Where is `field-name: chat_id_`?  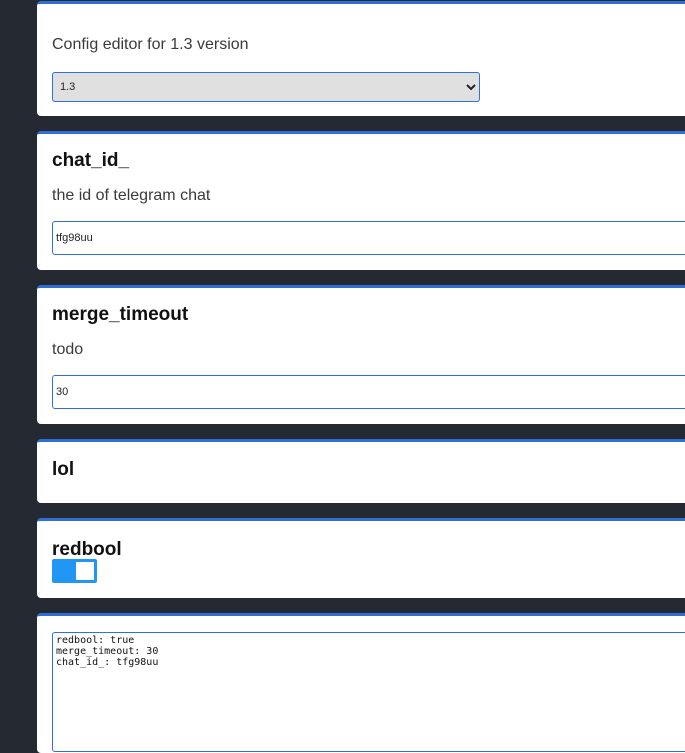
field-name: chat_id_ is located at coordinates (91, 160).